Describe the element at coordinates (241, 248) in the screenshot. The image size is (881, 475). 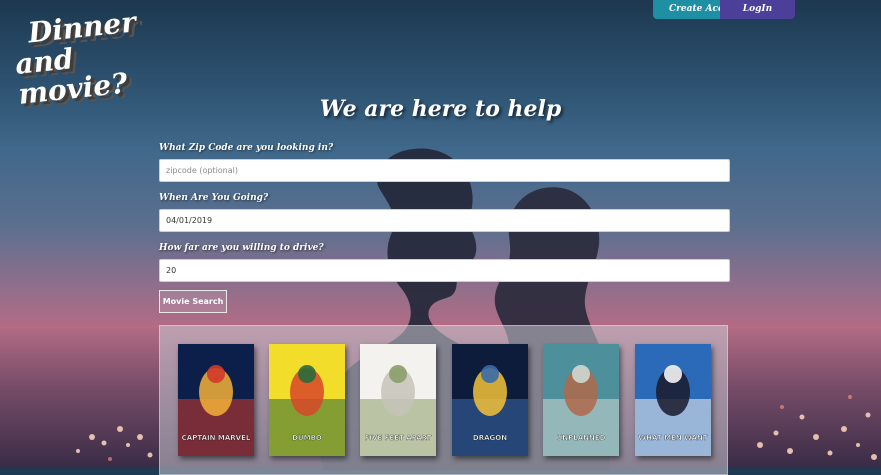
I see `distance-label: How far are you willing to drive?` at that location.